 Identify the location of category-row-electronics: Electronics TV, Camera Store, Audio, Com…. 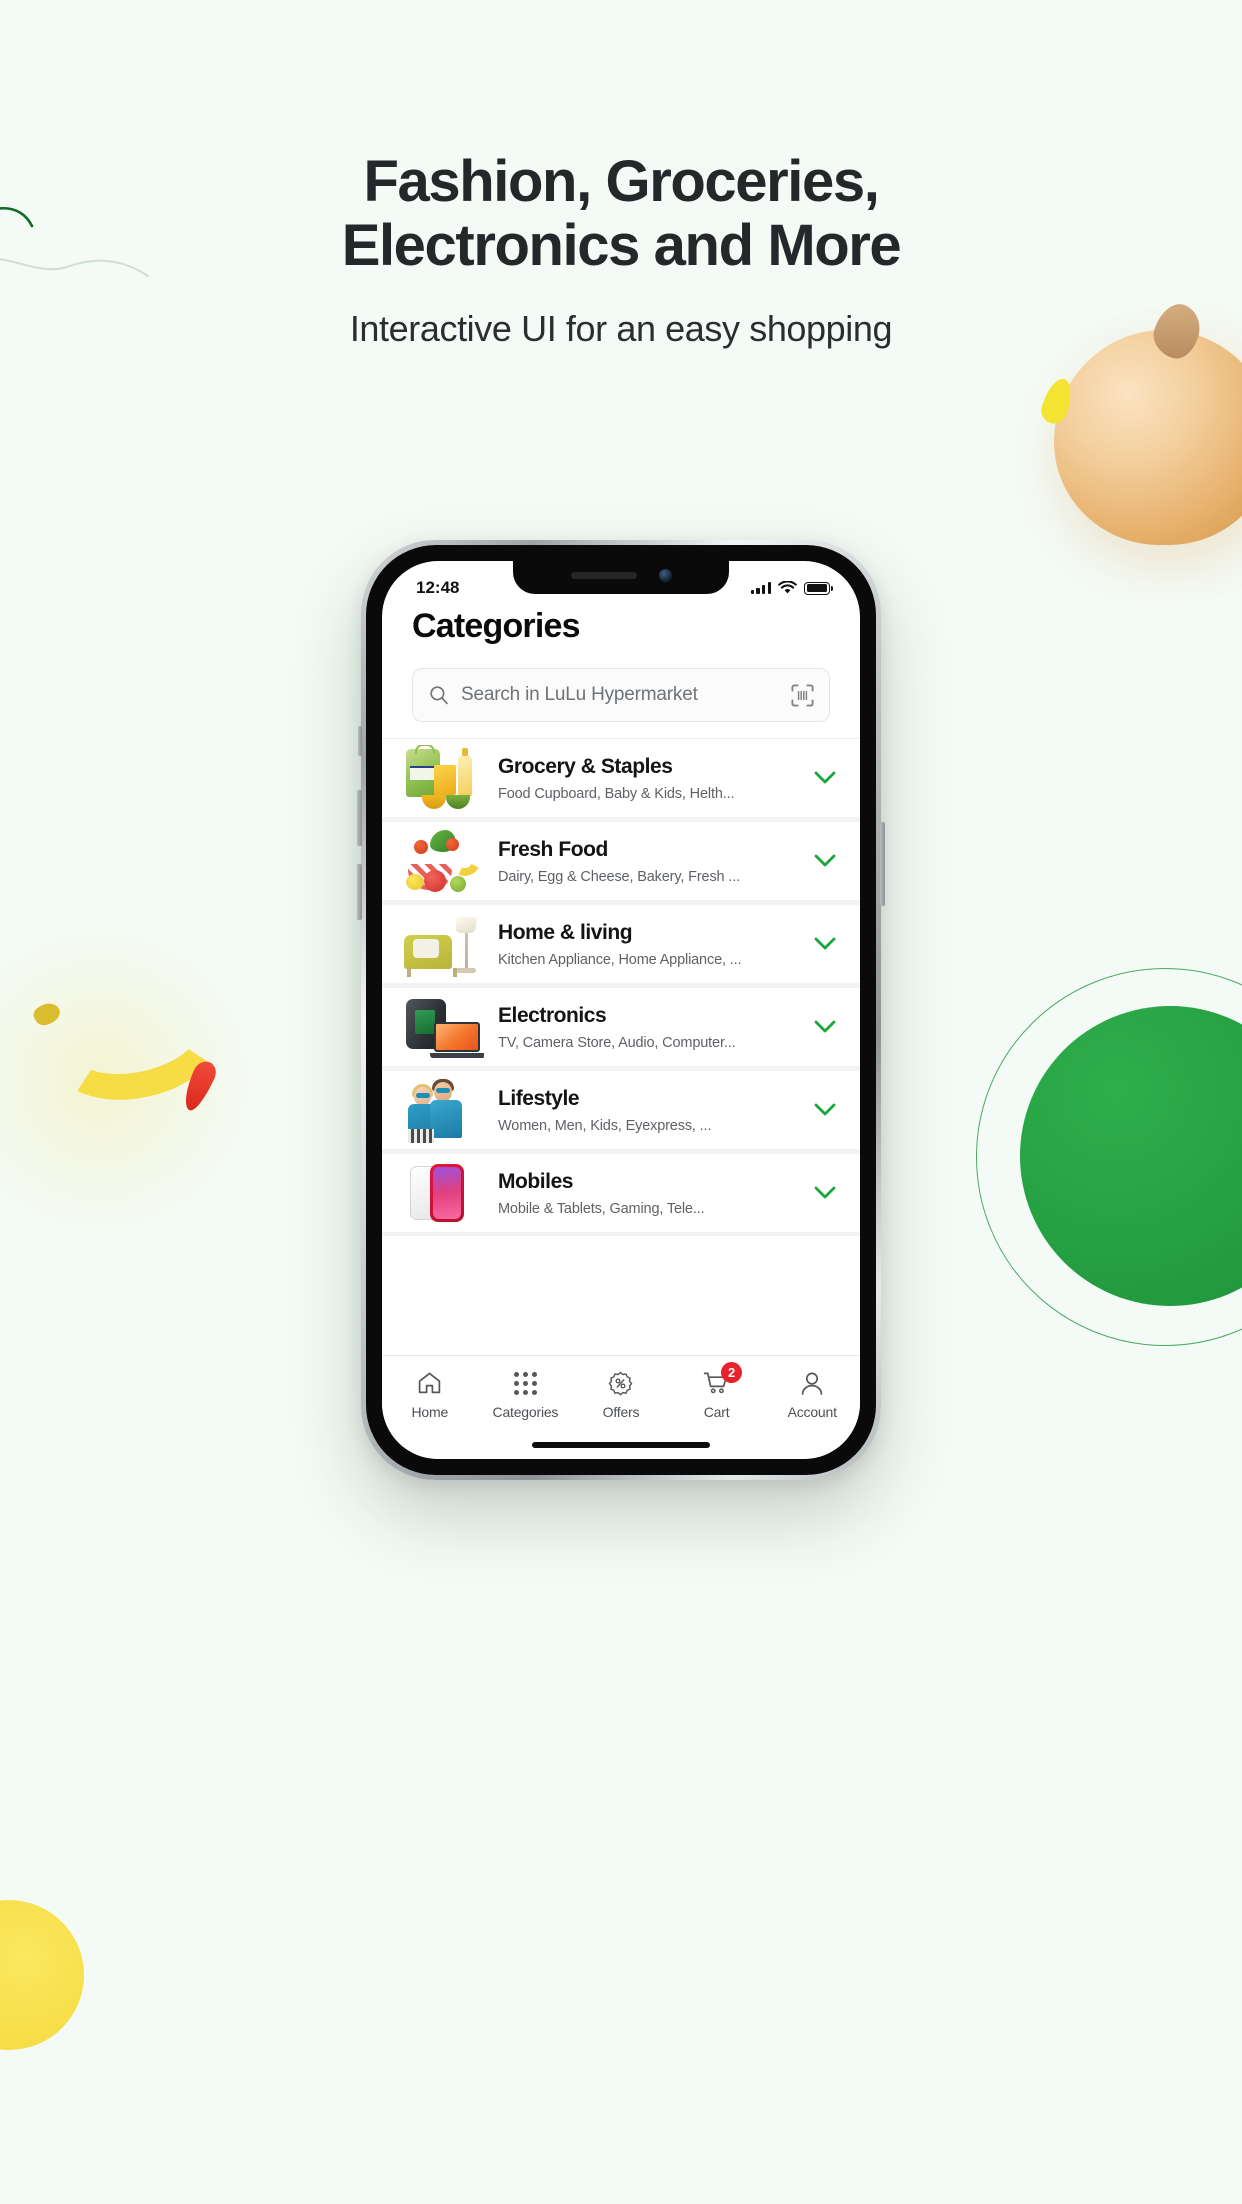
(621, 1029).